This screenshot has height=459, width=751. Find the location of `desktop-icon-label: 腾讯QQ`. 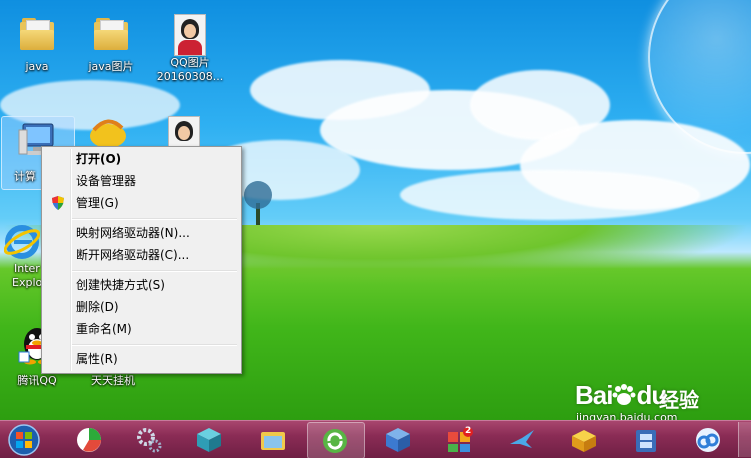

desktop-icon-label: 腾讯QQ is located at coordinates (37, 380).